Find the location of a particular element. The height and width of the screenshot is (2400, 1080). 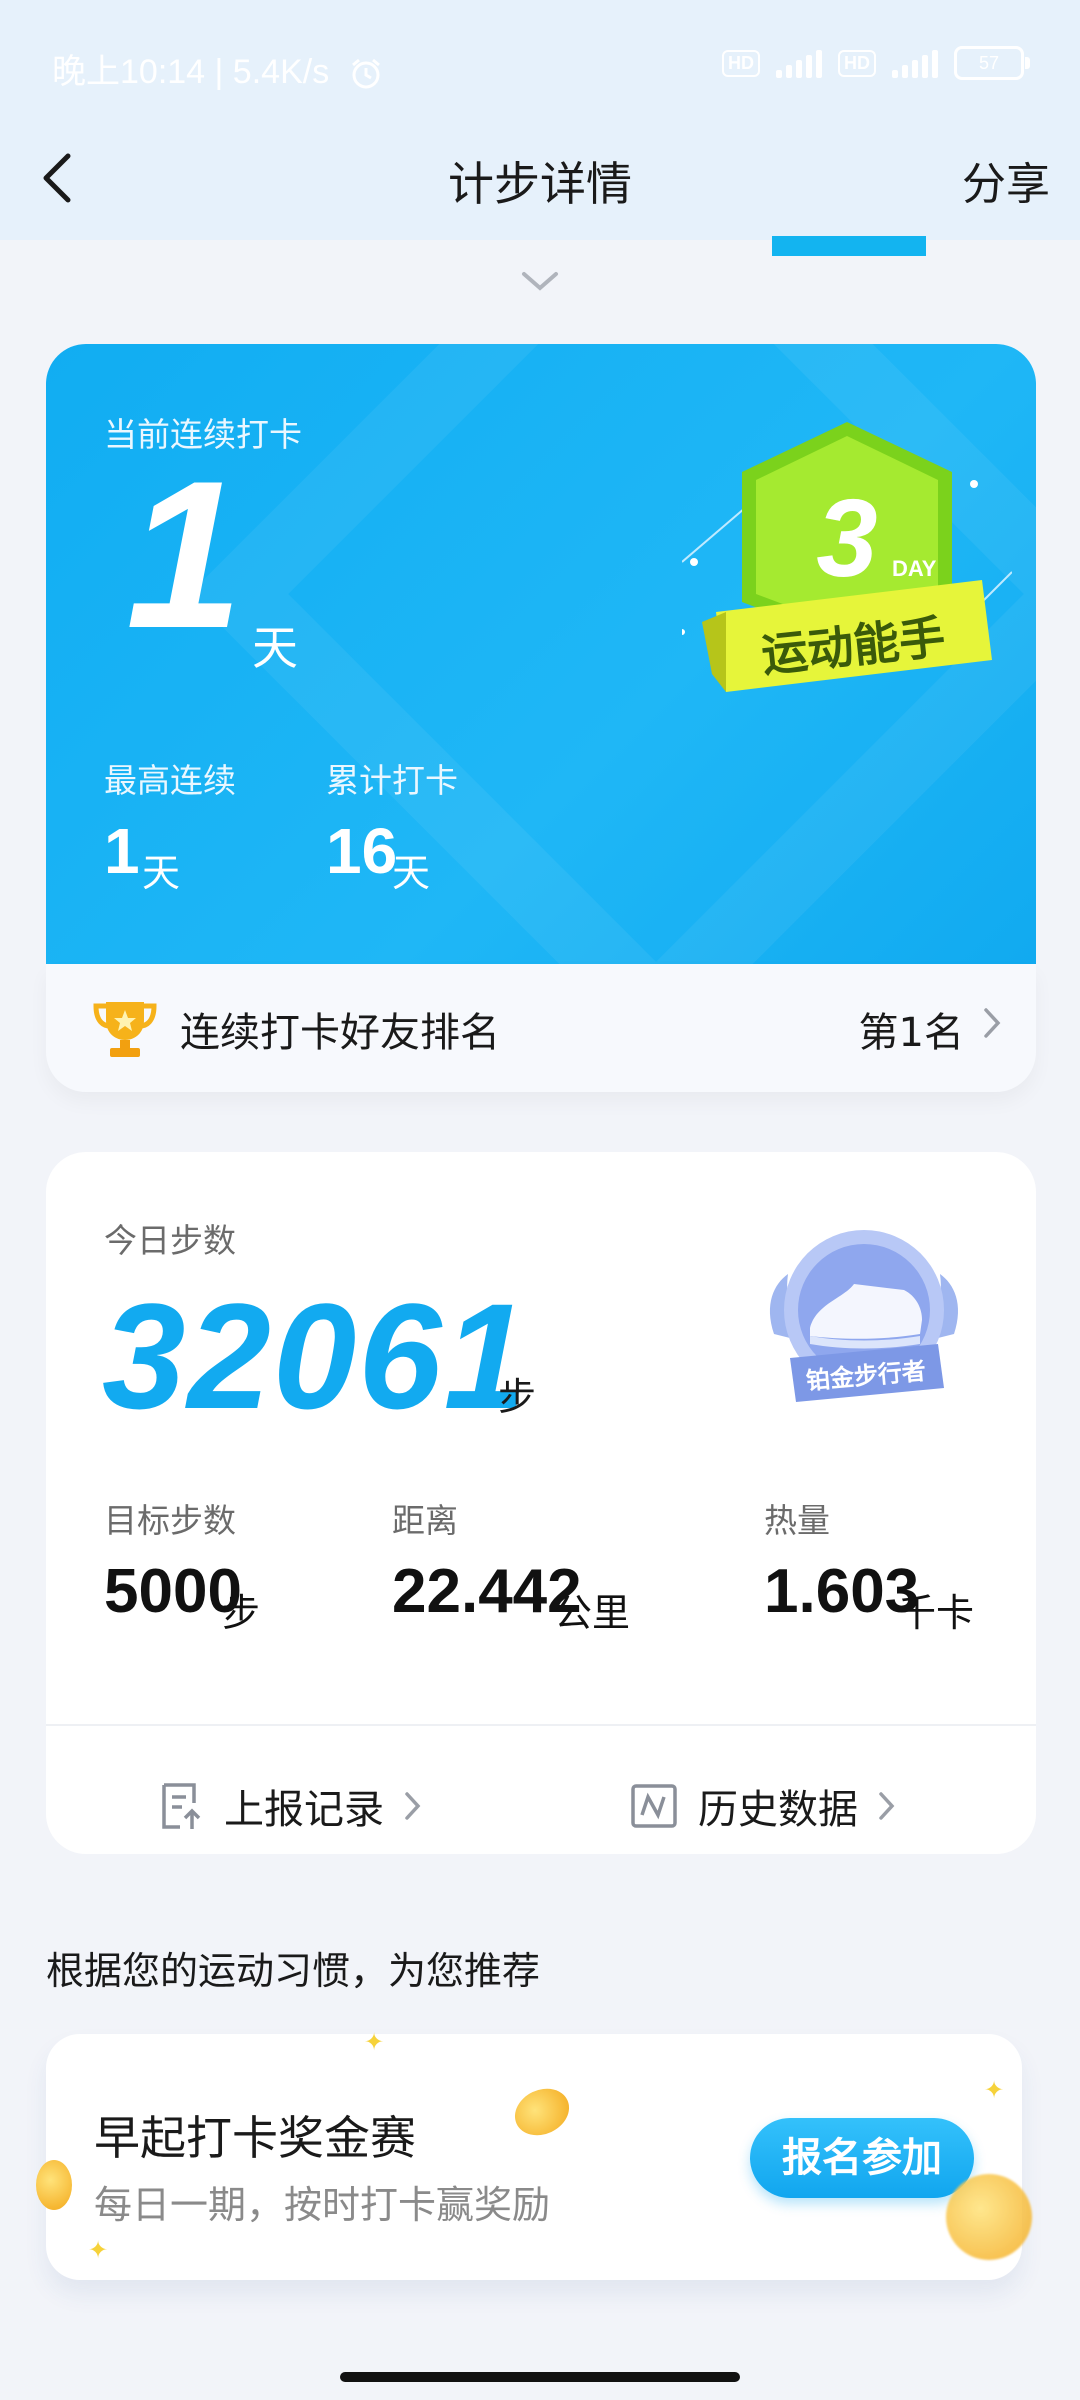

report-doc-icon is located at coordinates (181, 1806).